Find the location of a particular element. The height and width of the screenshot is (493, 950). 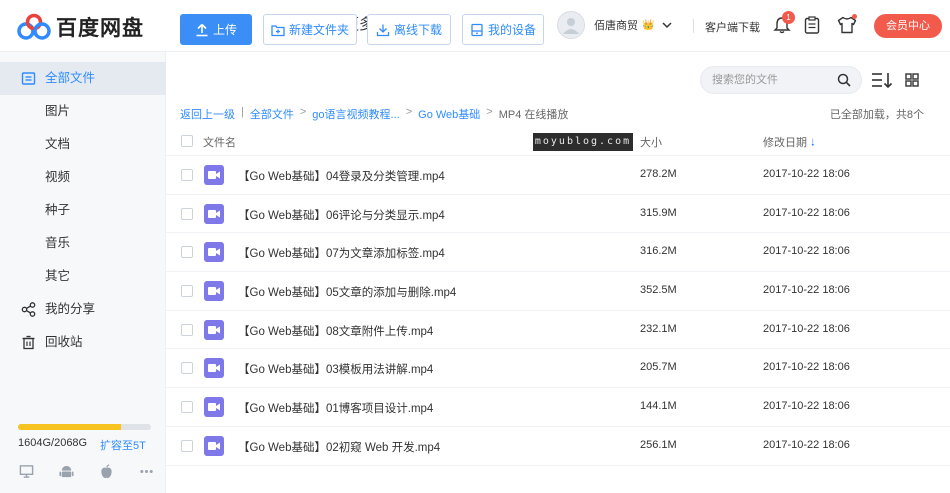

expand-storage-link: 扩容至5T is located at coordinates (123, 445).